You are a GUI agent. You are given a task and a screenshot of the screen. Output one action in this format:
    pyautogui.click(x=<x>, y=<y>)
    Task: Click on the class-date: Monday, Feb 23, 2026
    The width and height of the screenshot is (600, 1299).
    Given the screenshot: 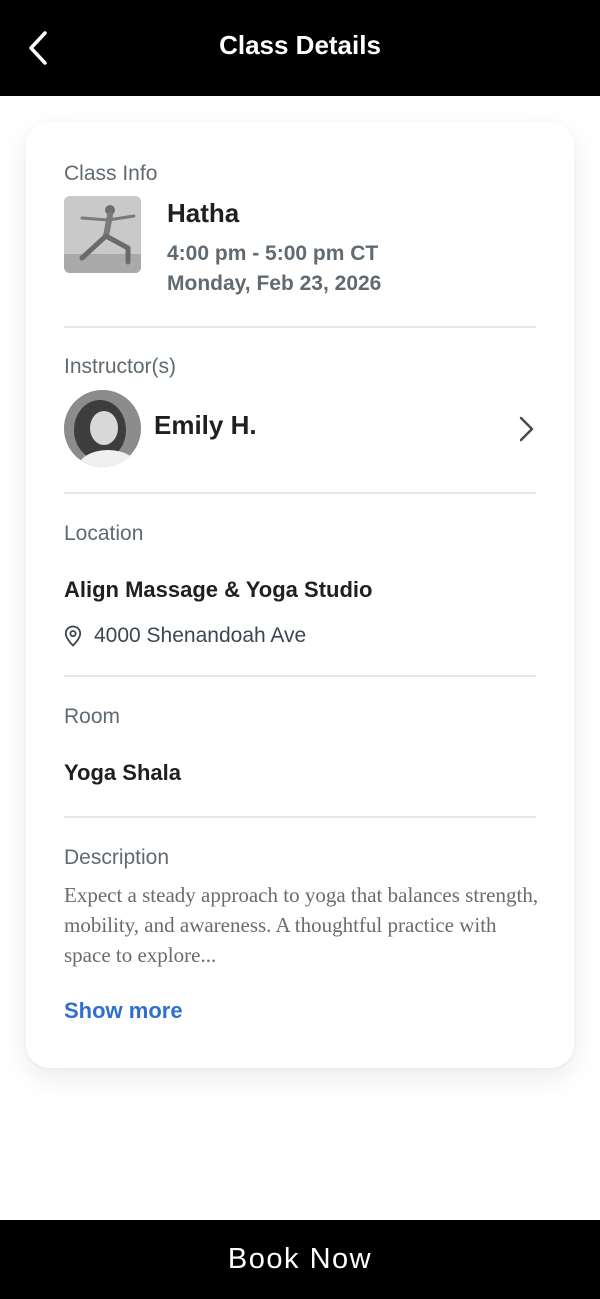 What is the action you would take?
    pyautogui.click(x=274, y=283)
    